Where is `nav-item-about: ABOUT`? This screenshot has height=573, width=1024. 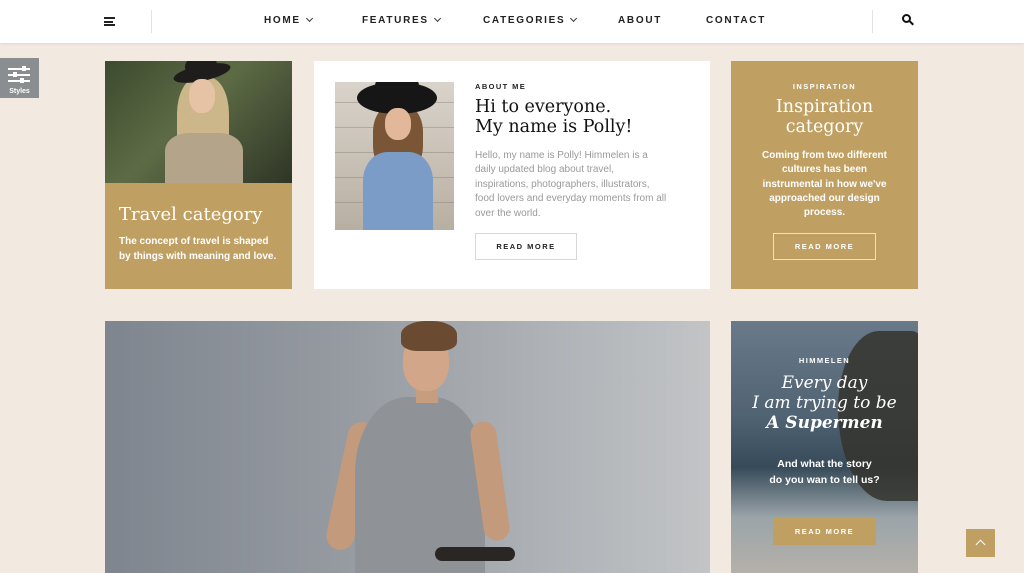
nav-item-about: ABOUT is located at coordinates (640, 20).